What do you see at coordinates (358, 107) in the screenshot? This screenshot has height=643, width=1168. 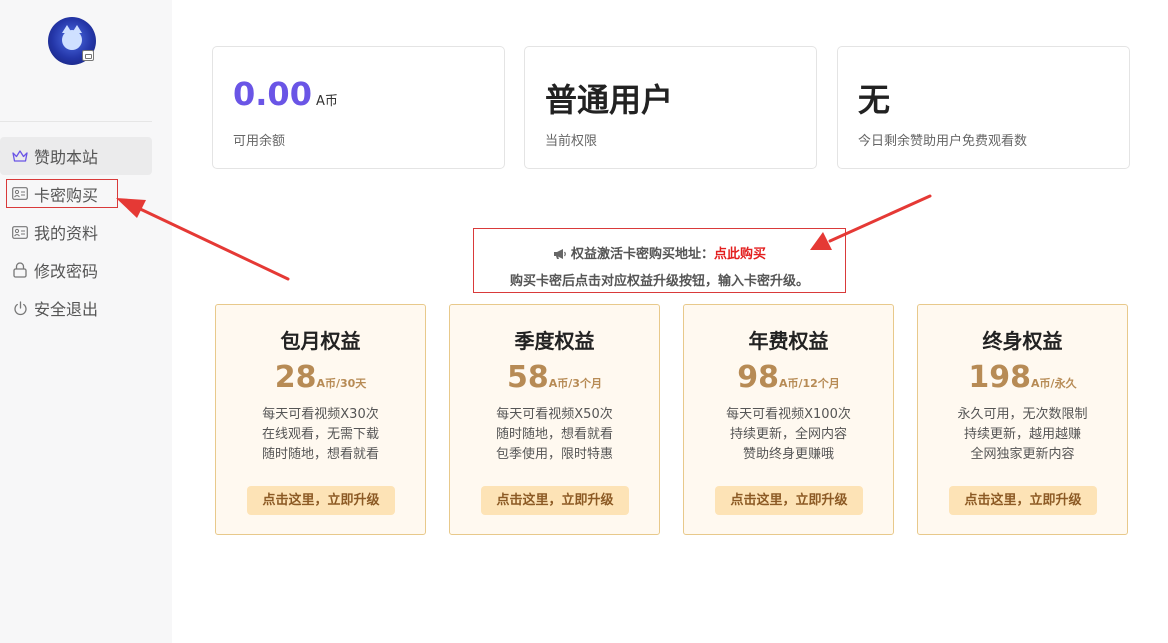 I see `balance-card: 0.00 A币 可用余额` at bounding box center [358, 107].